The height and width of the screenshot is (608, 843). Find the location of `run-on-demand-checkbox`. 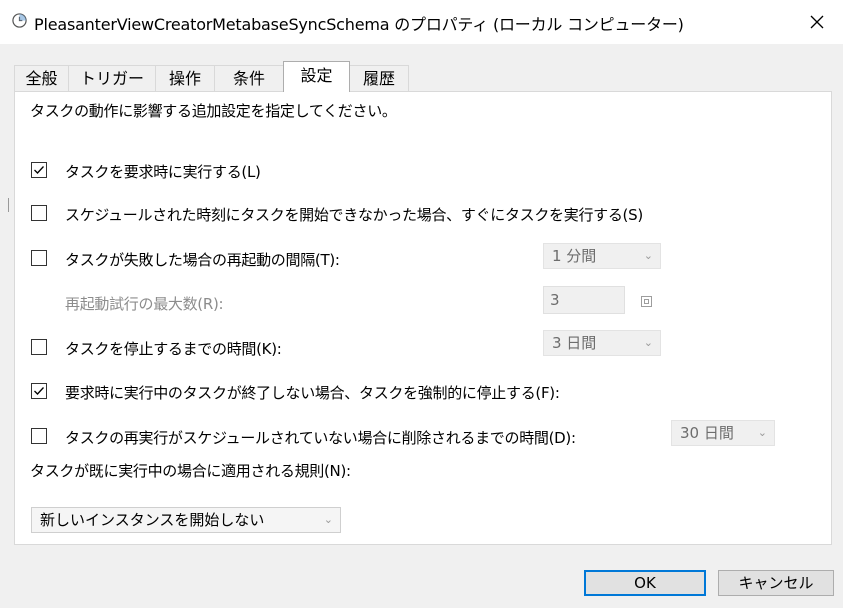

run-on-demand-checkbox is located at coordinates (39, 170).